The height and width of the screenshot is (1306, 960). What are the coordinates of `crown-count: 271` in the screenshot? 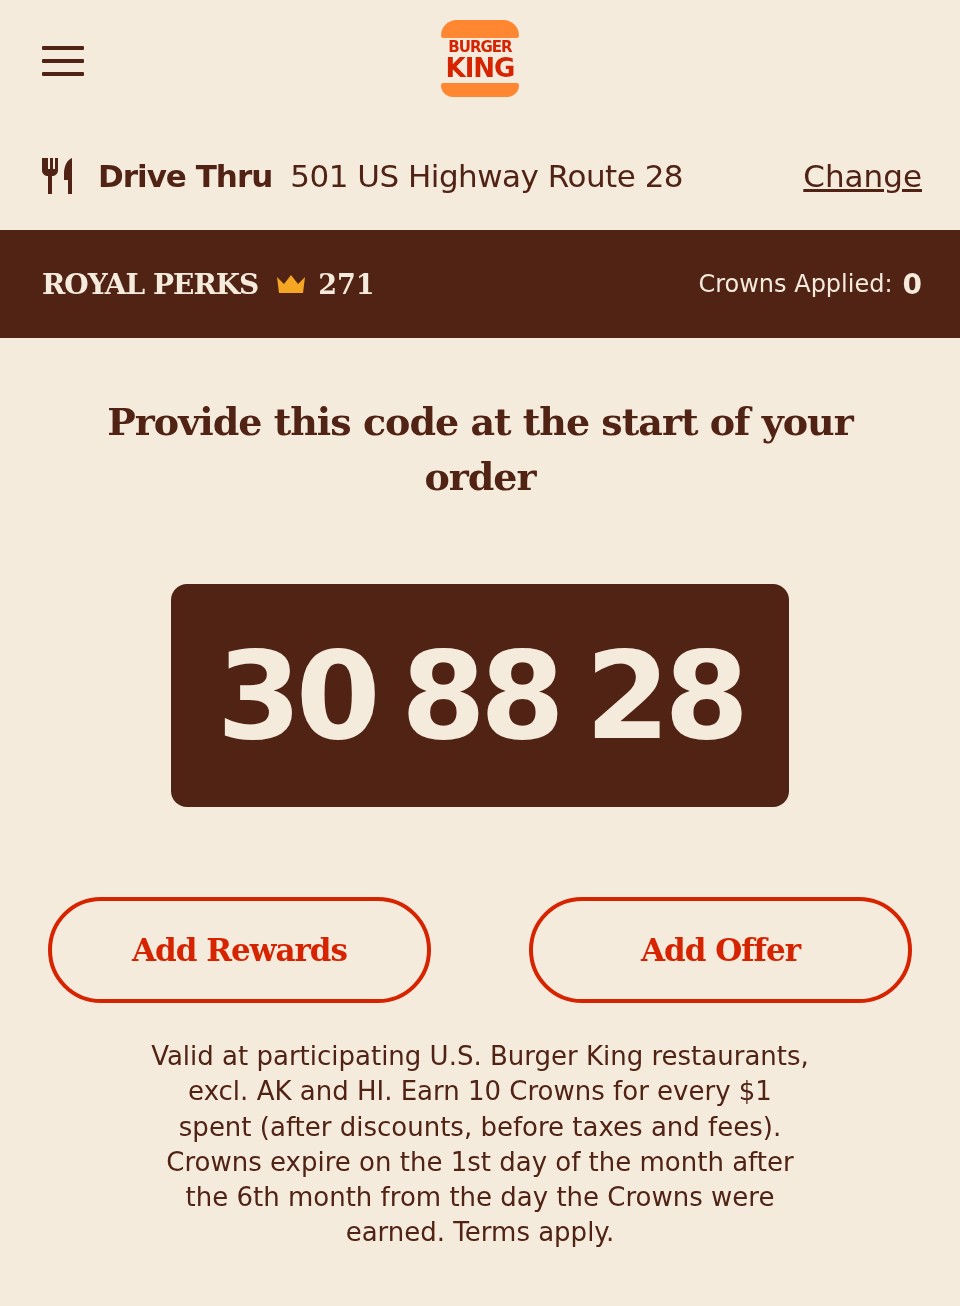 It's located at (346, 284).